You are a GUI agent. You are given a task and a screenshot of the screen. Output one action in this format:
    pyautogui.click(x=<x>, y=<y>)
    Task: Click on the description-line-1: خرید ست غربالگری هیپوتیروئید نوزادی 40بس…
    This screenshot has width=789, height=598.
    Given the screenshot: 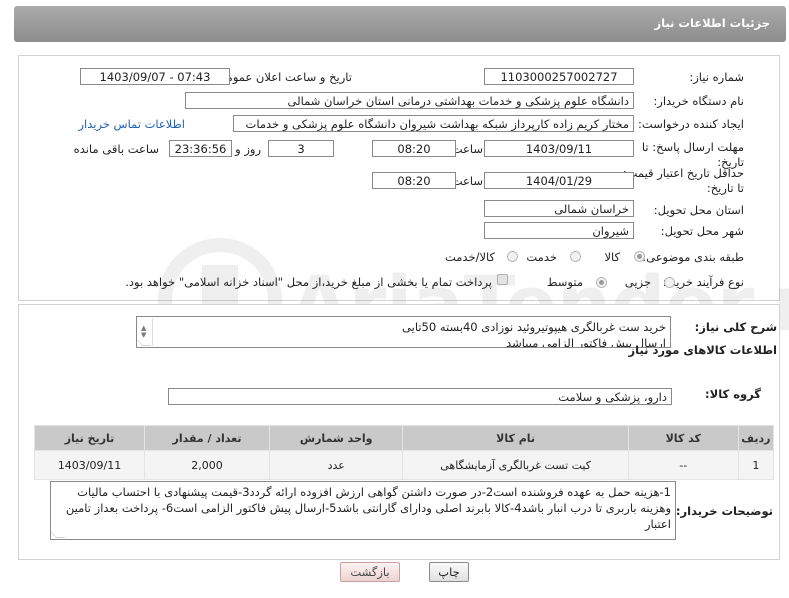 What is the action you would take?
    pyautogui.click(x=534, y=327)
    